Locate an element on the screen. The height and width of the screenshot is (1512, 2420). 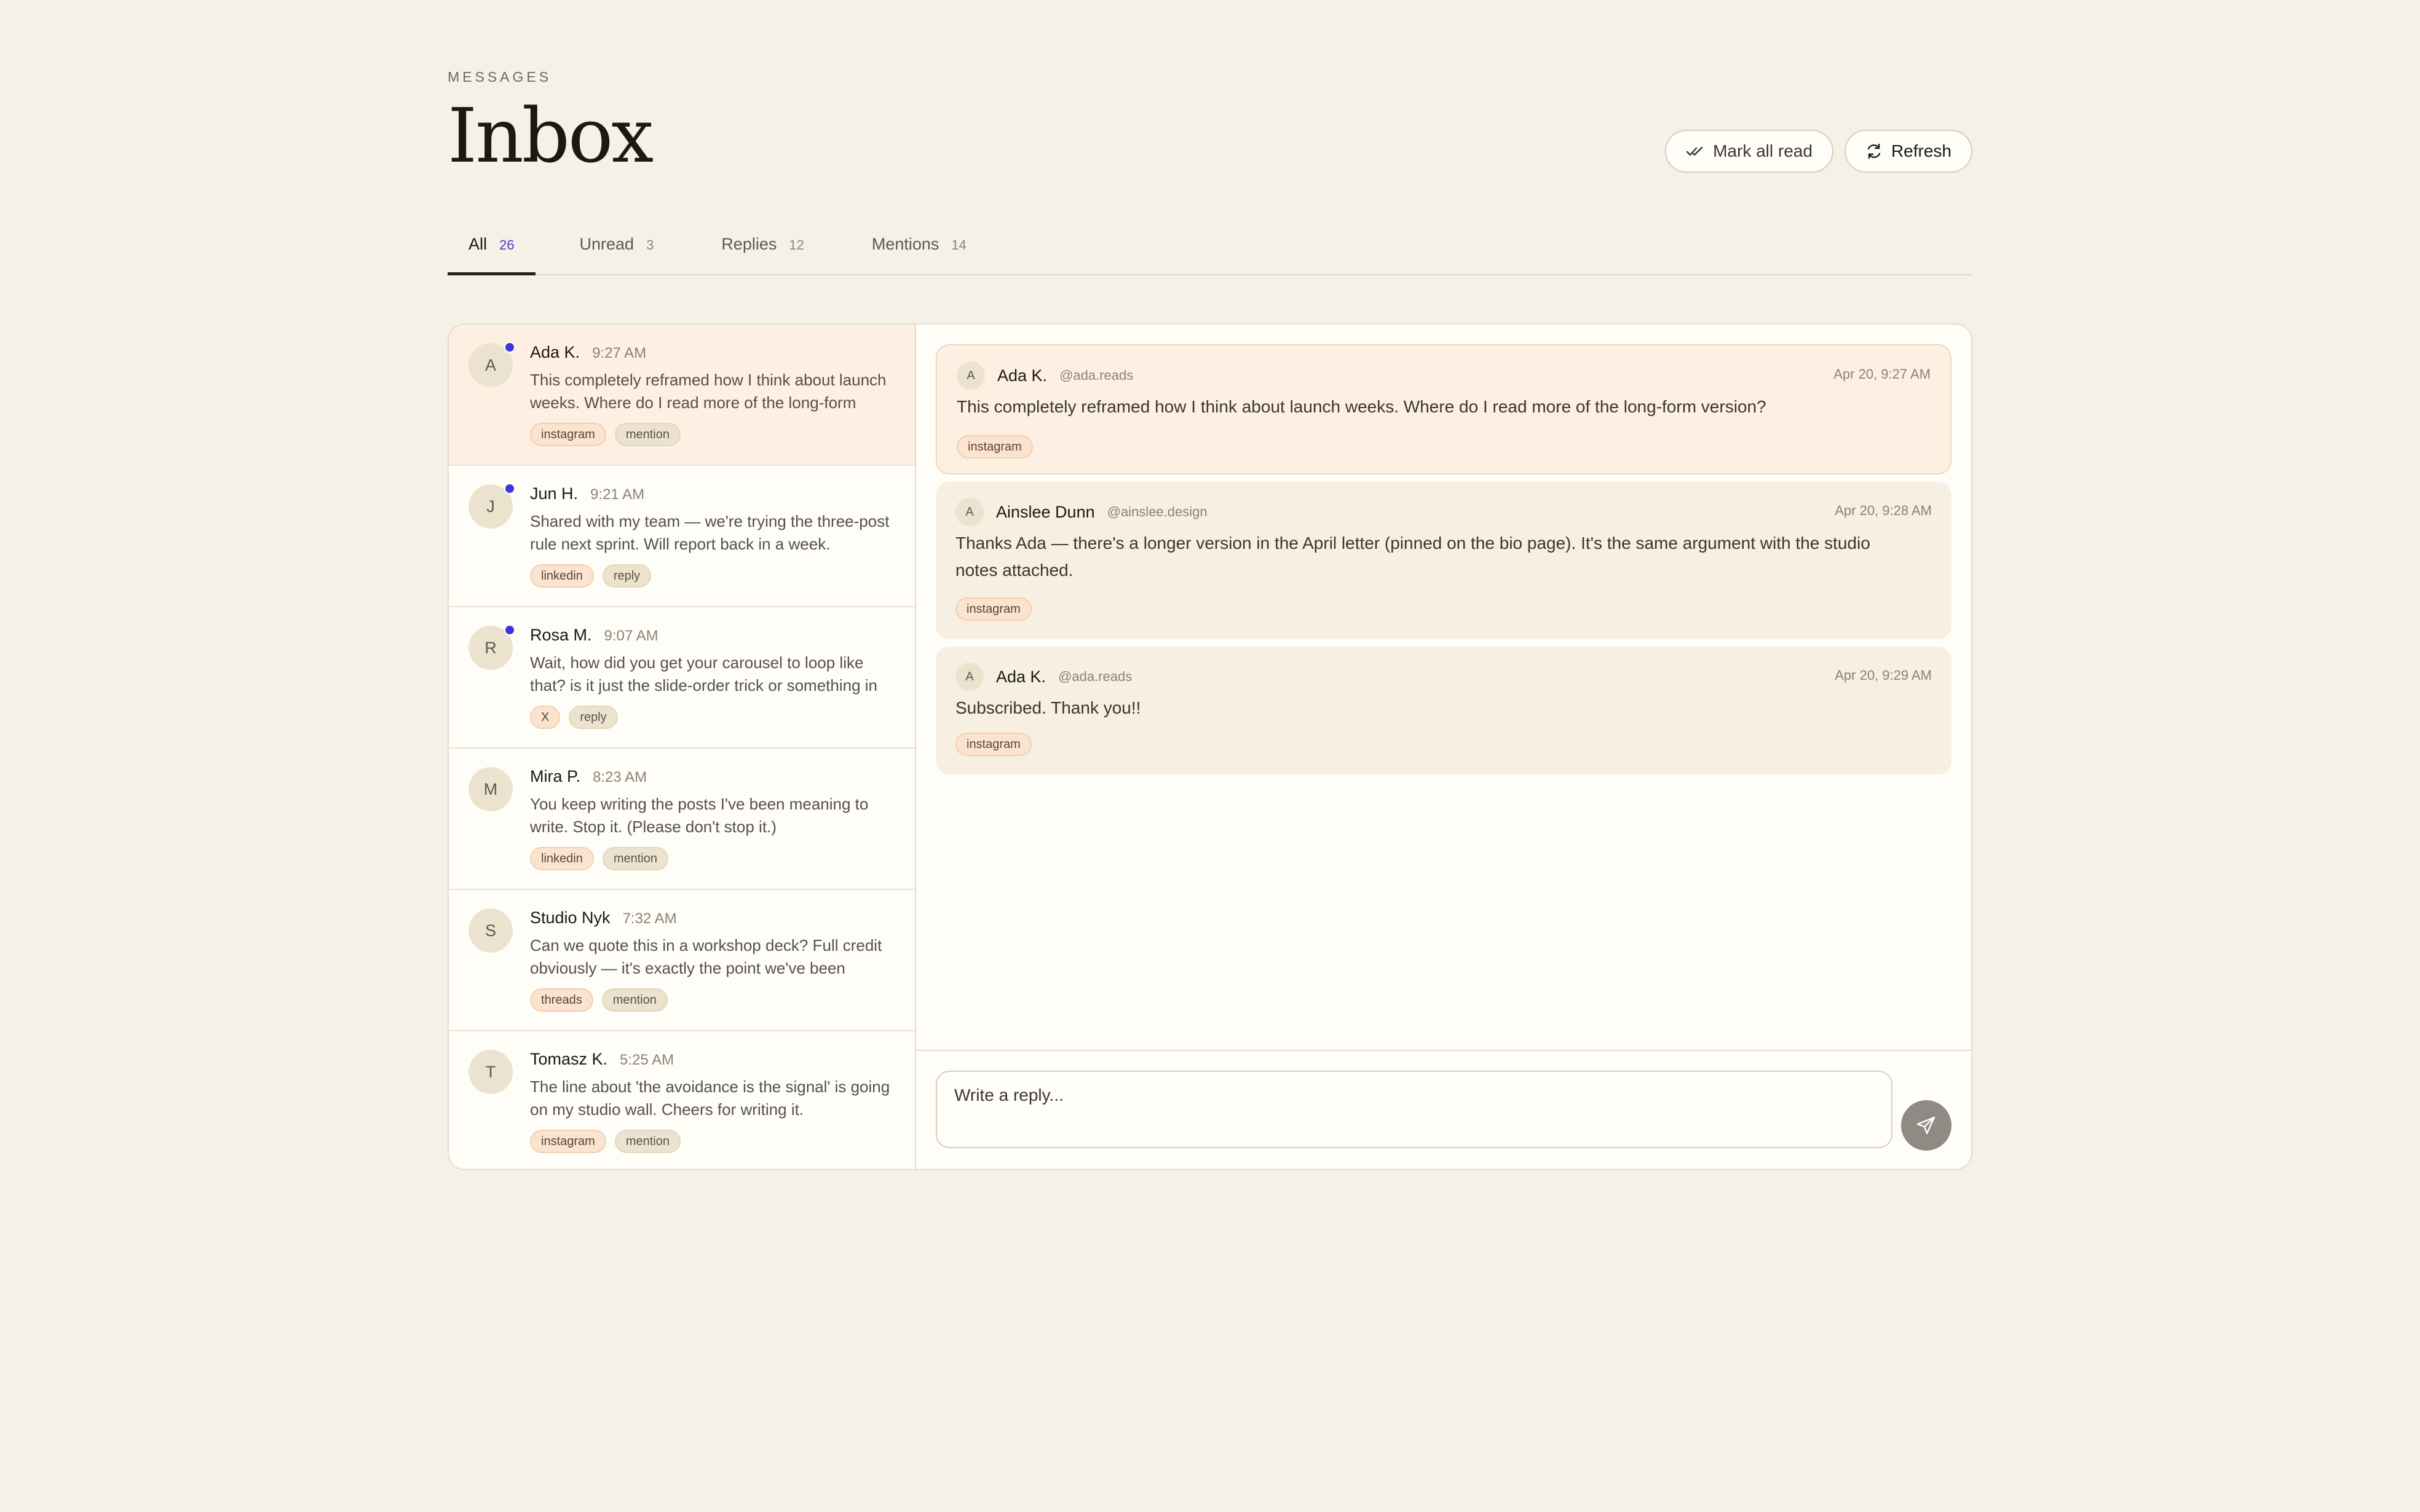
item-header: Ada K. 9:27 AM is located at coordinates (588, 352).